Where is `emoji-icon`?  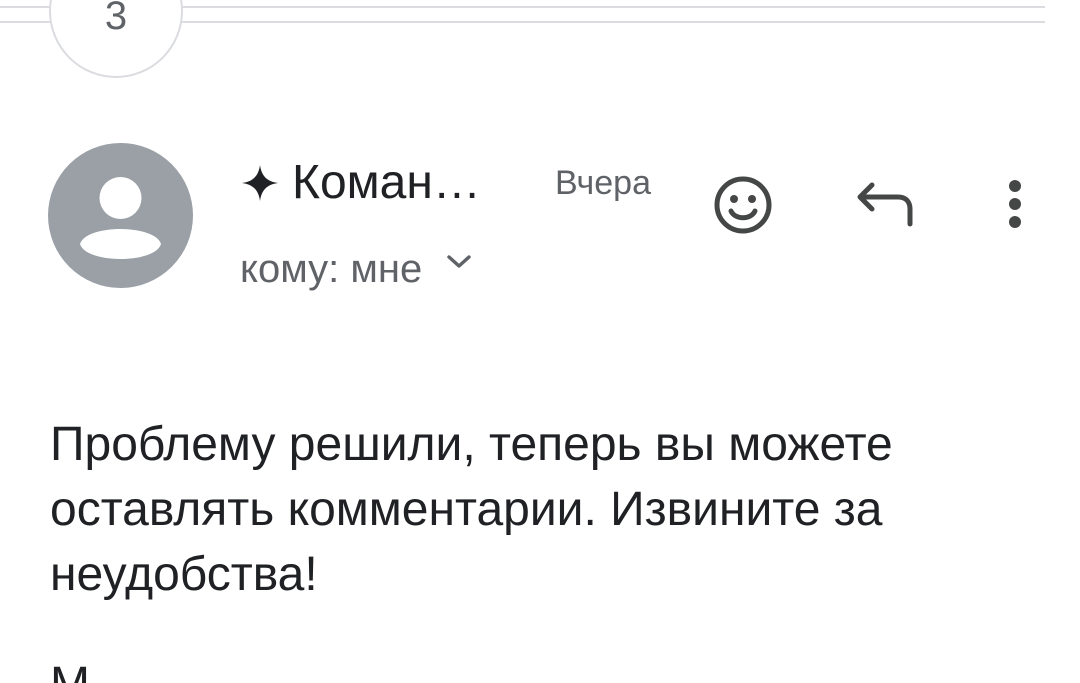 emoji-icon is located at coordinates (743, 205).